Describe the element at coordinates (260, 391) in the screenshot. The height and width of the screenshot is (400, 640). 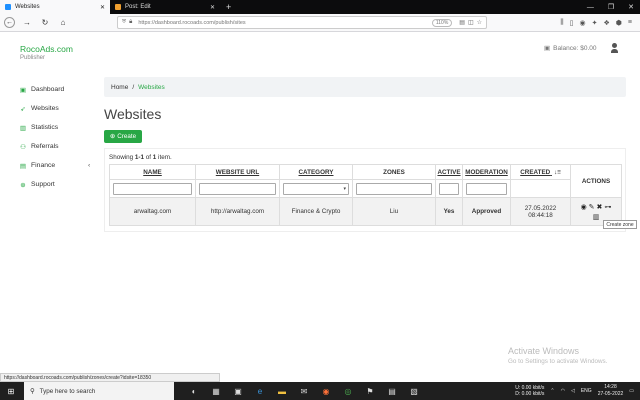
I see `edge-icon: e` at that location.